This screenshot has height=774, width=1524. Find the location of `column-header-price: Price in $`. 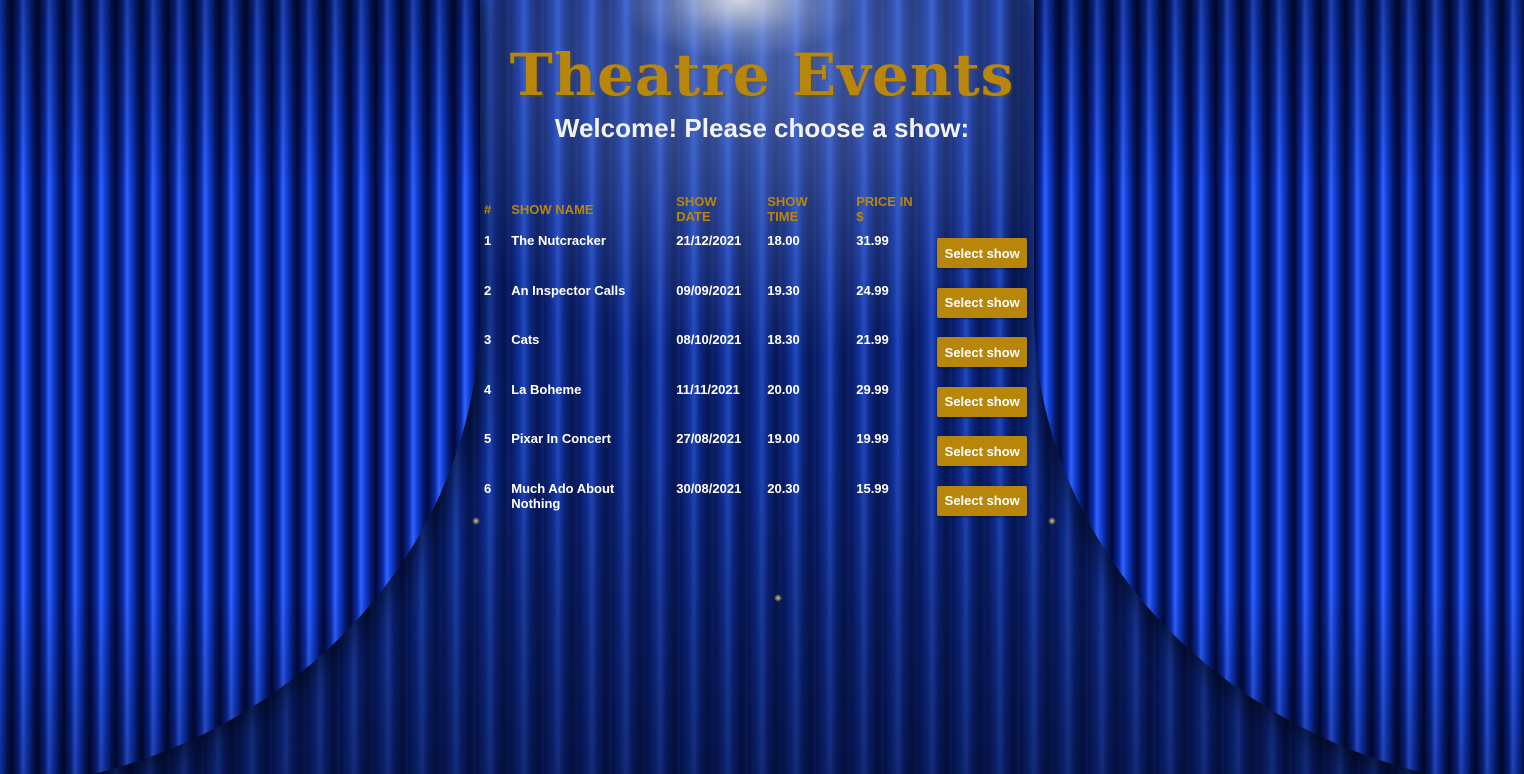

column-header-price: Price in $ is located at coordinates (884, 209).